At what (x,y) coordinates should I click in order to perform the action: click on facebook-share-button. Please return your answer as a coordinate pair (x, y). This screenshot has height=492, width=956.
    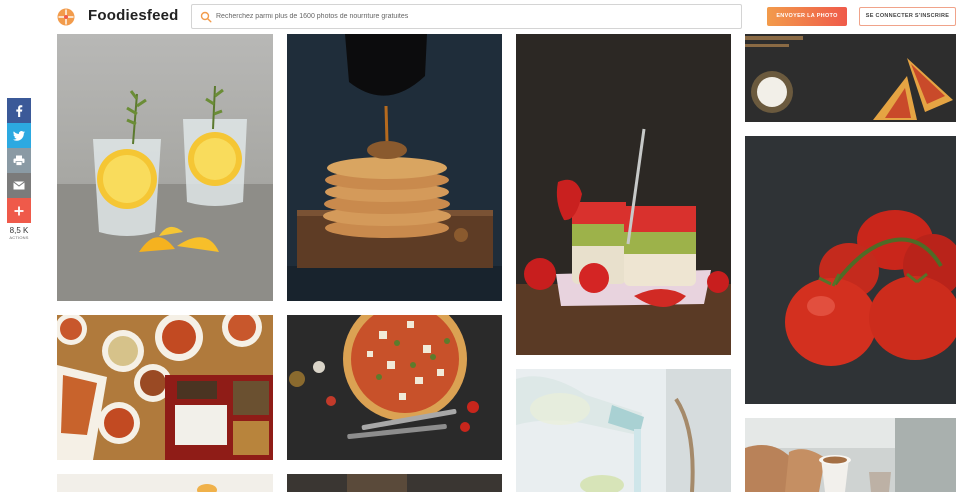
    Looking at the image, I should click on (19, 110).